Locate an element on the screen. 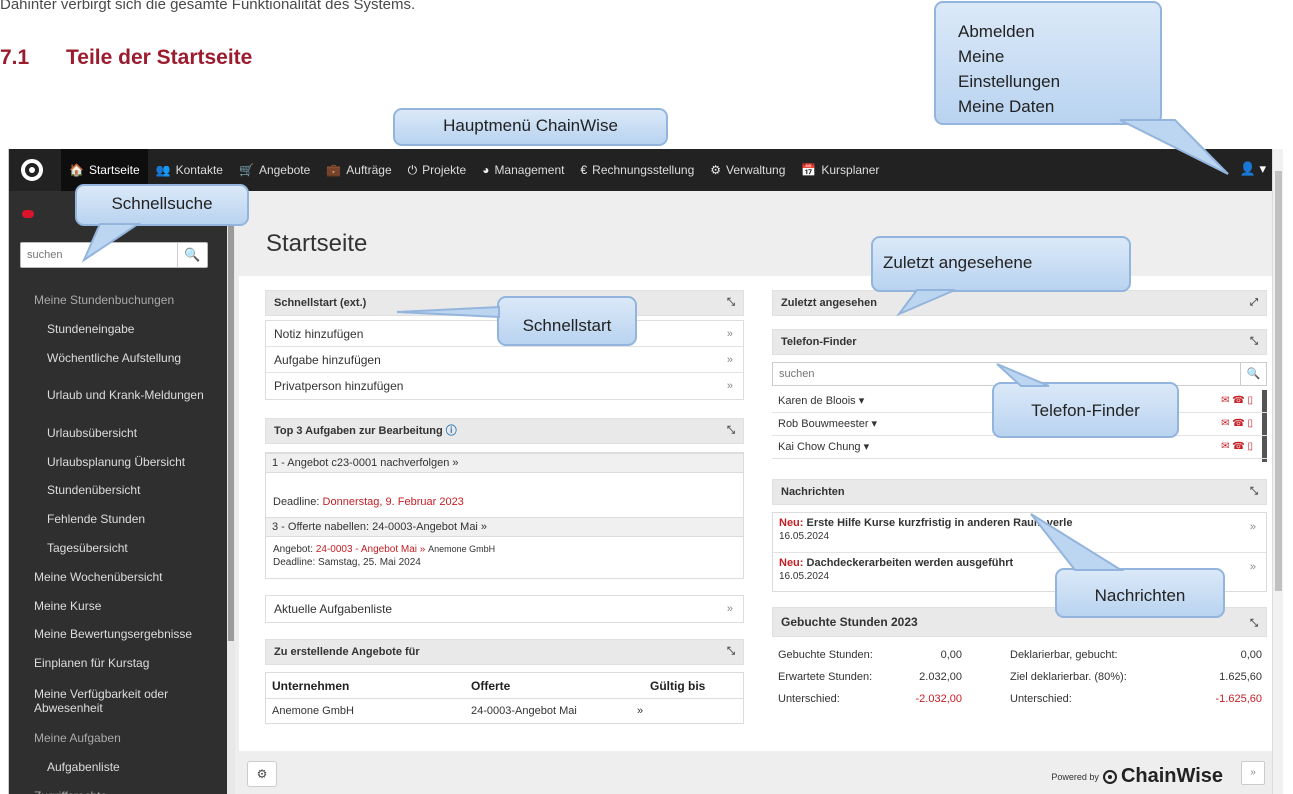 The height and width of the screenshot is (794, 1293). sidebar-item: Meine Wochenübersicht is located at coordinates (118, 576).